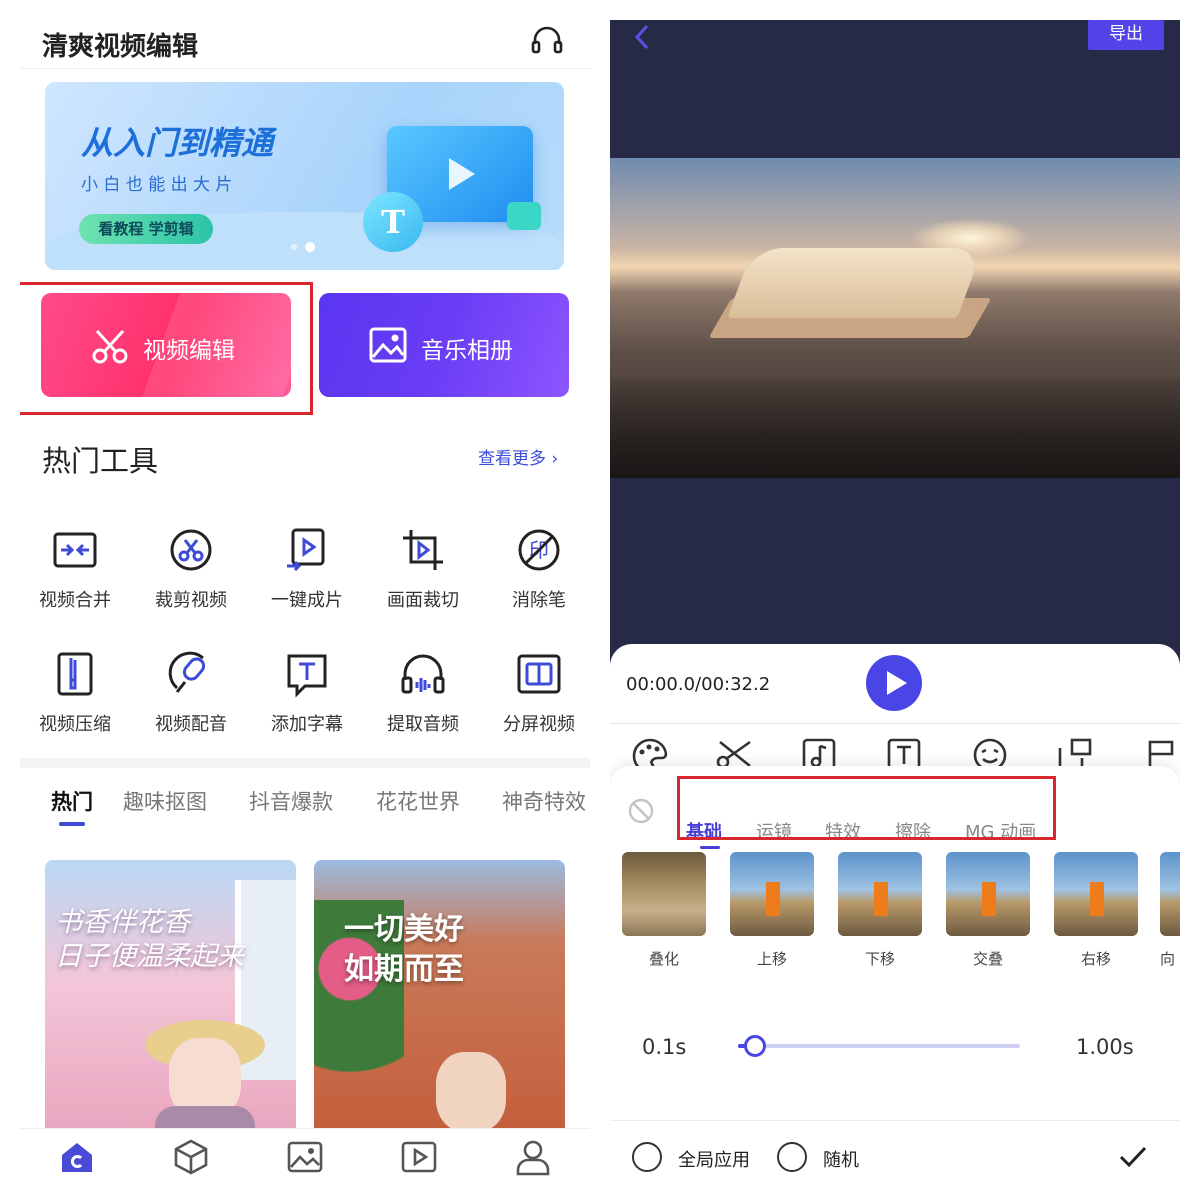  What do you see at coordinates (304, 176) in the screenshot?
I see `tutorial-banner: 从入门到精通 小 白 也 能 出 大 片 看教程 学剪辑 T` at bounding box center [304, 176].